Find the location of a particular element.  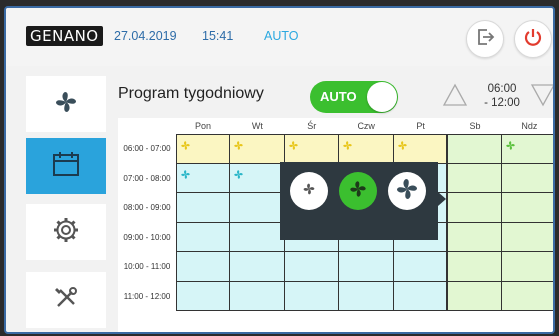

fan-speed-popup is located at coordinates (363, 201).